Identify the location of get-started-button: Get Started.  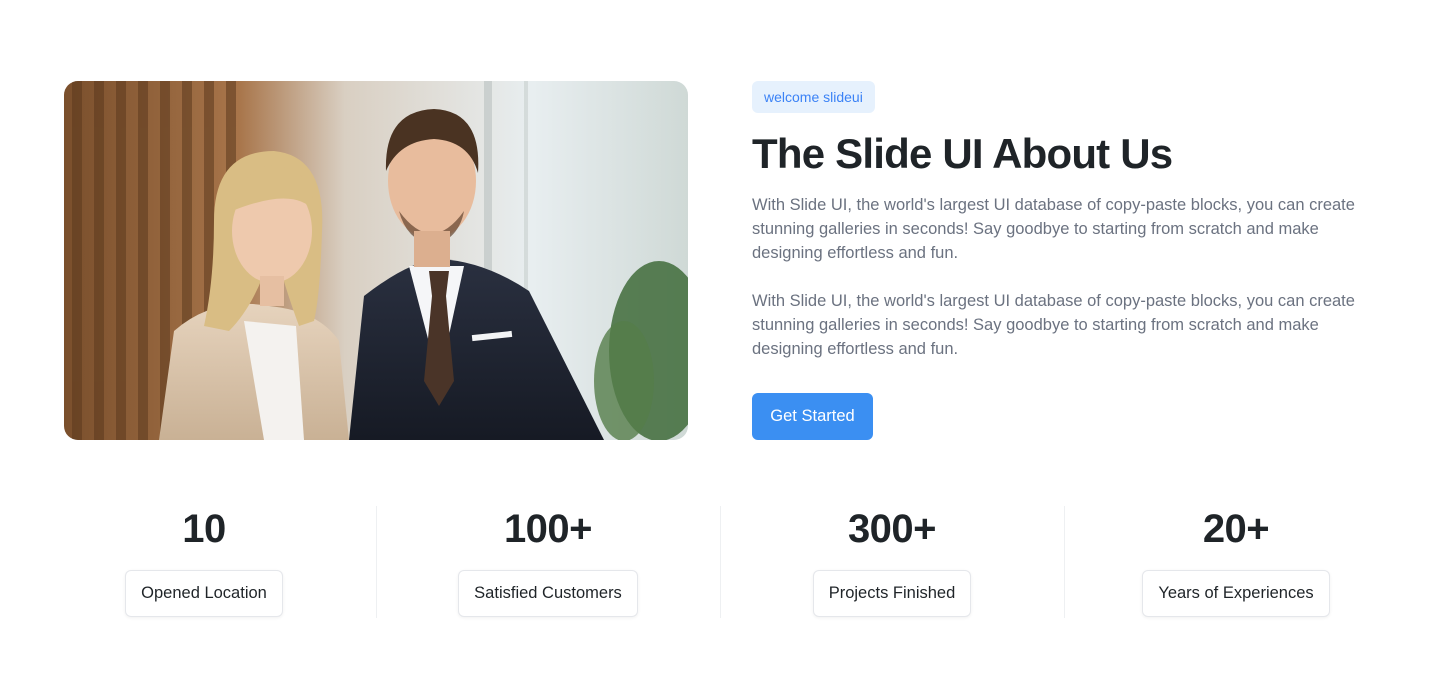
(812, 416).